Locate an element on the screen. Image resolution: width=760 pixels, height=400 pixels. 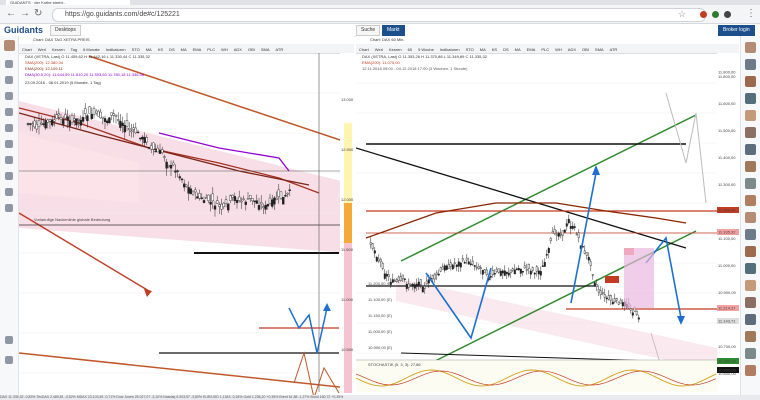
user-avatar is located at coordinates (9, 45).